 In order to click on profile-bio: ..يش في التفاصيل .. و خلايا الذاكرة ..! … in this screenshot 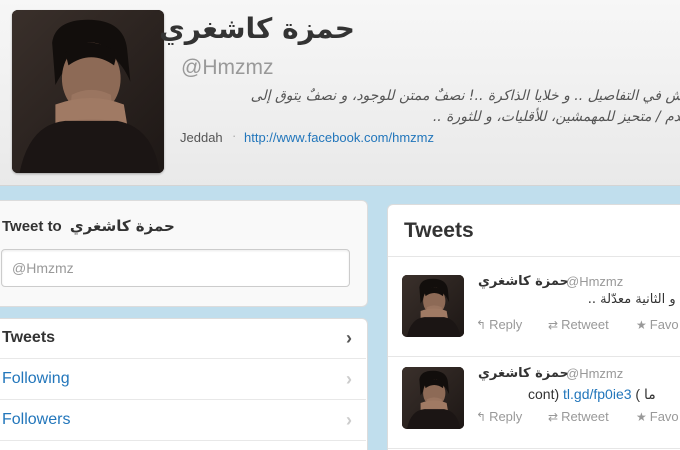, I will do `click(428, 107)`.